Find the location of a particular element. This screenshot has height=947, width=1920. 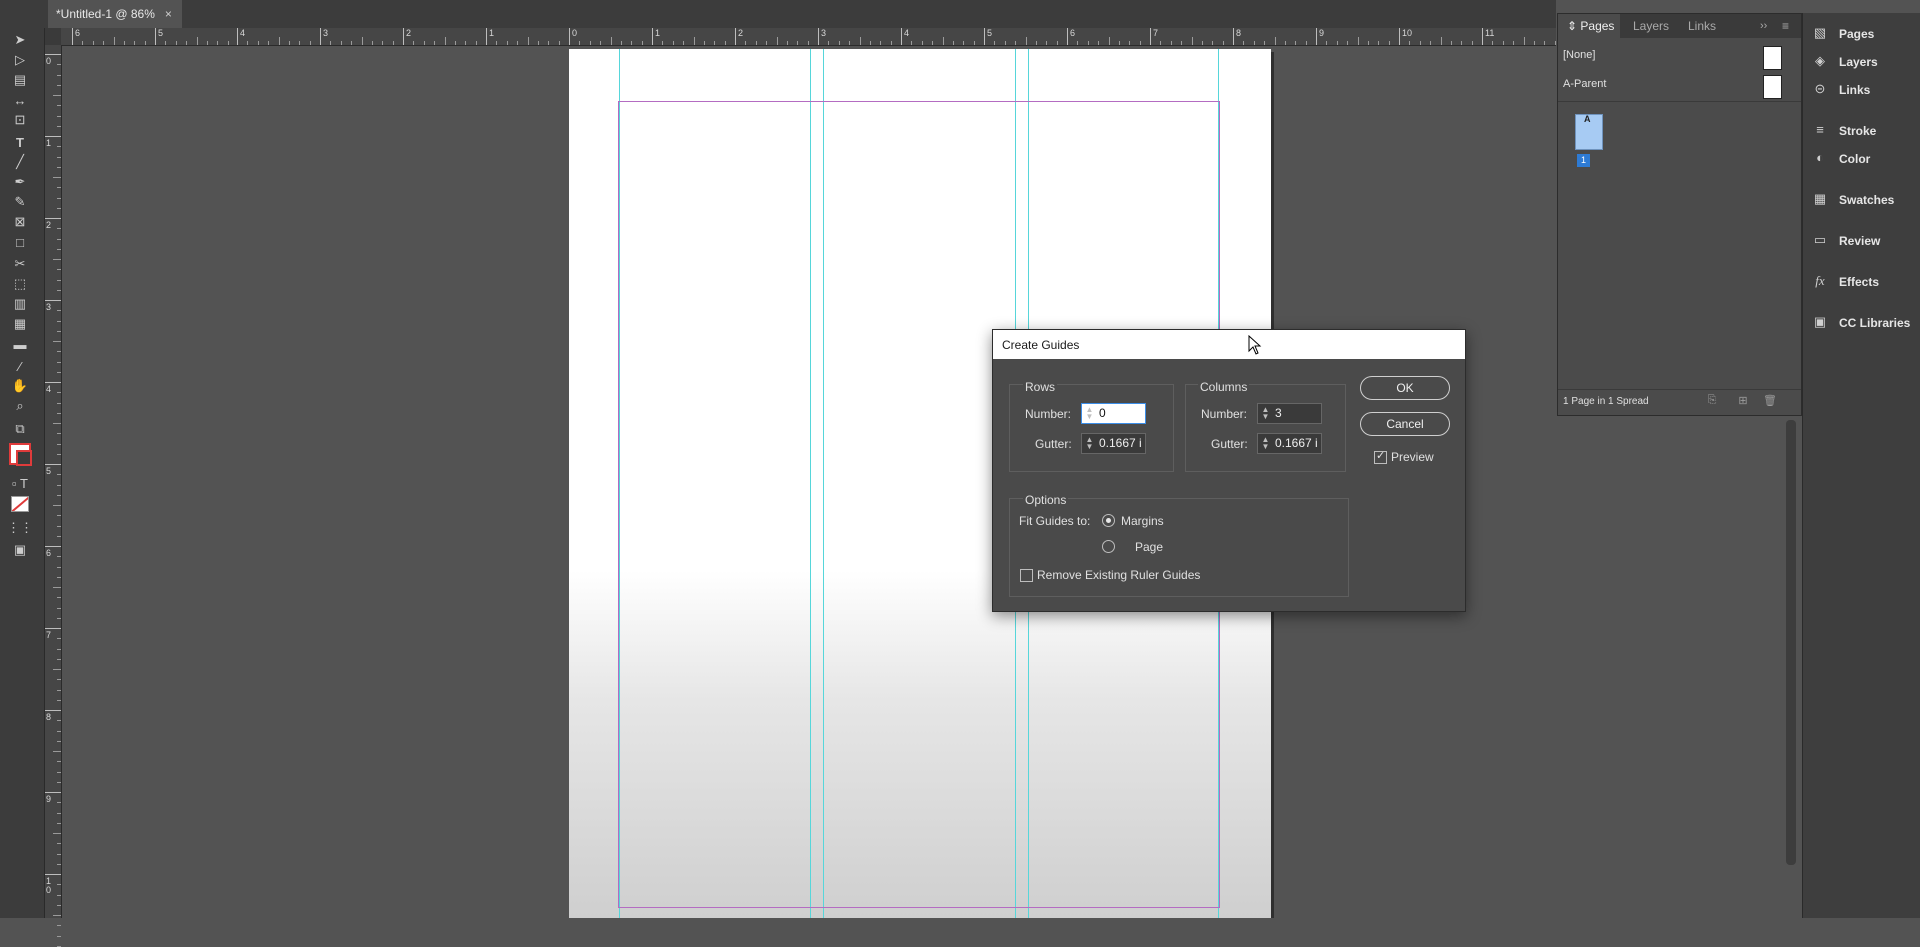

margins-radio is located at coordinates (1108, 520).